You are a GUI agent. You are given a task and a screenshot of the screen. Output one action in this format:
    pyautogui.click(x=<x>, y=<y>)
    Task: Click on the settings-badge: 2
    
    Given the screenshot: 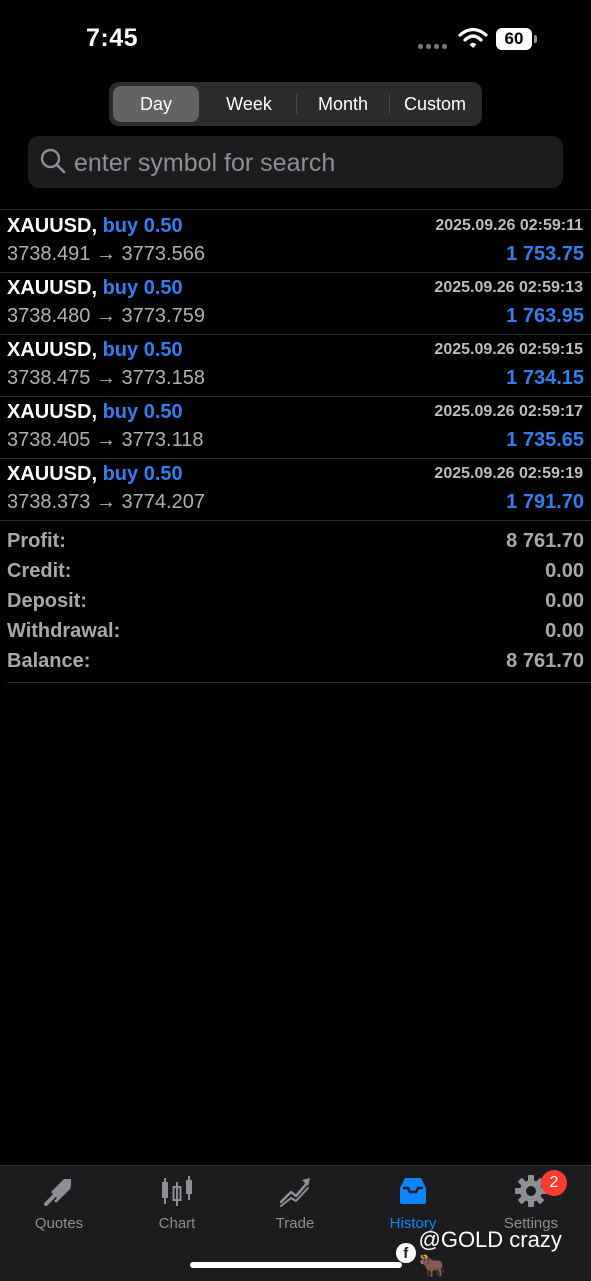 What is the action you would take?
    pyautogui.click(x=554, y=1183)
    